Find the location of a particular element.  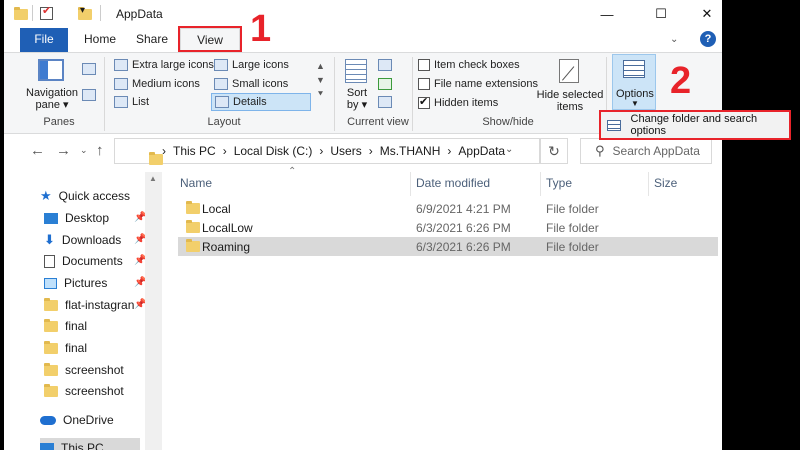

sidebar-item-screenshot-2: screenshot is located at coordinates (84, 391).